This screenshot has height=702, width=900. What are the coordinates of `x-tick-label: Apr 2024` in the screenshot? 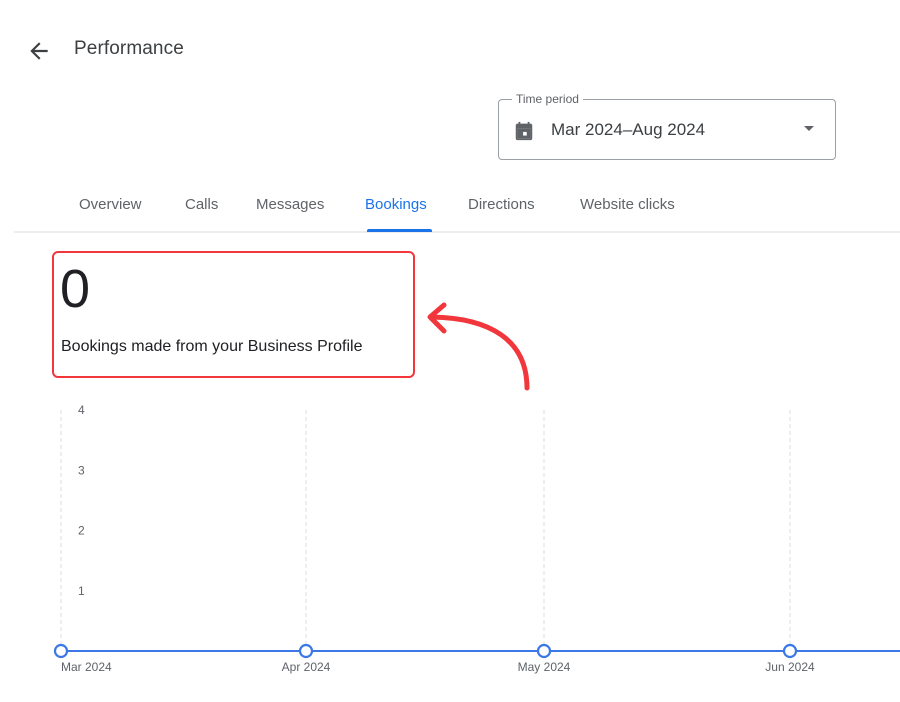 It's located at (306, 667).